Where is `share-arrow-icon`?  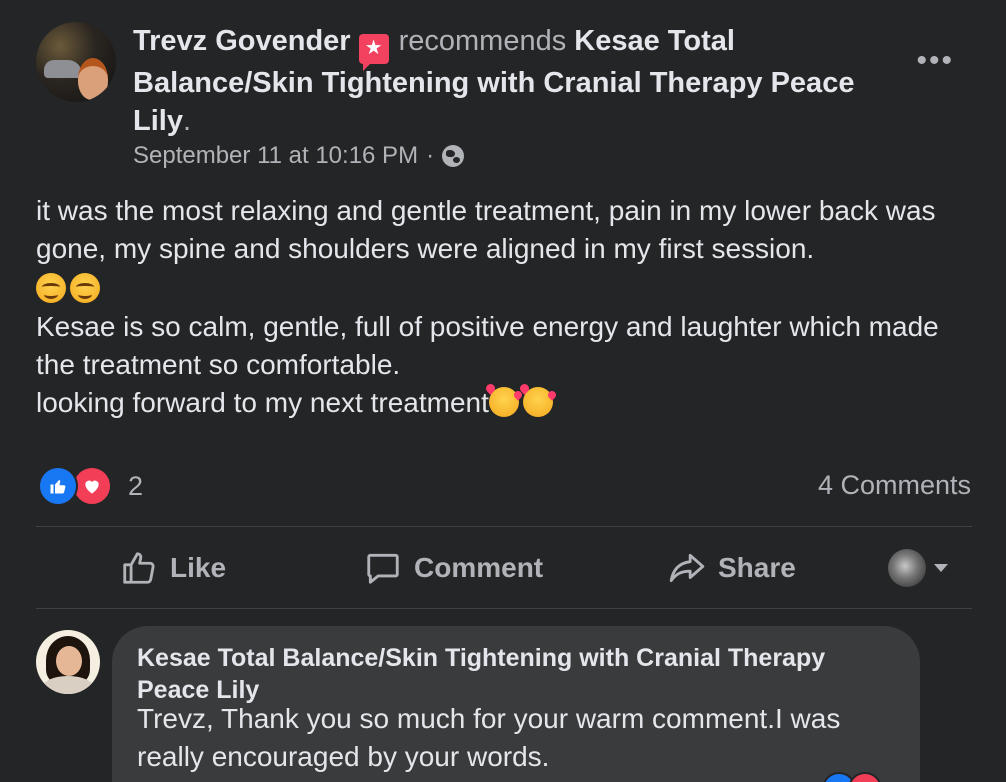
share-arrow-icon is located at coordinates (687, 568).